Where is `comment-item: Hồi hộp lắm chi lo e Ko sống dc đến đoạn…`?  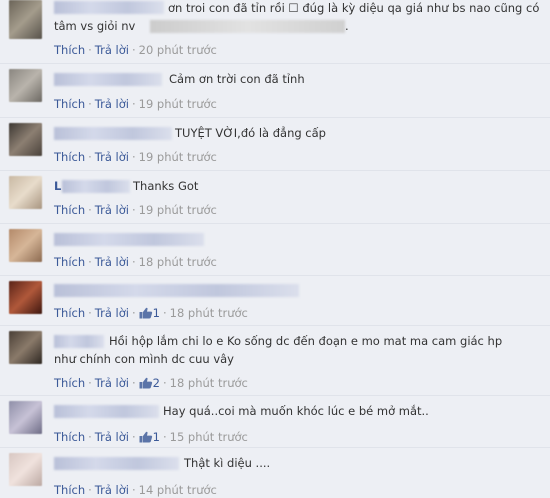
comment-item: Hồi hộp lắm chi lo e Ko sống dc đến đoạn… is located at coordinates (275, 361).